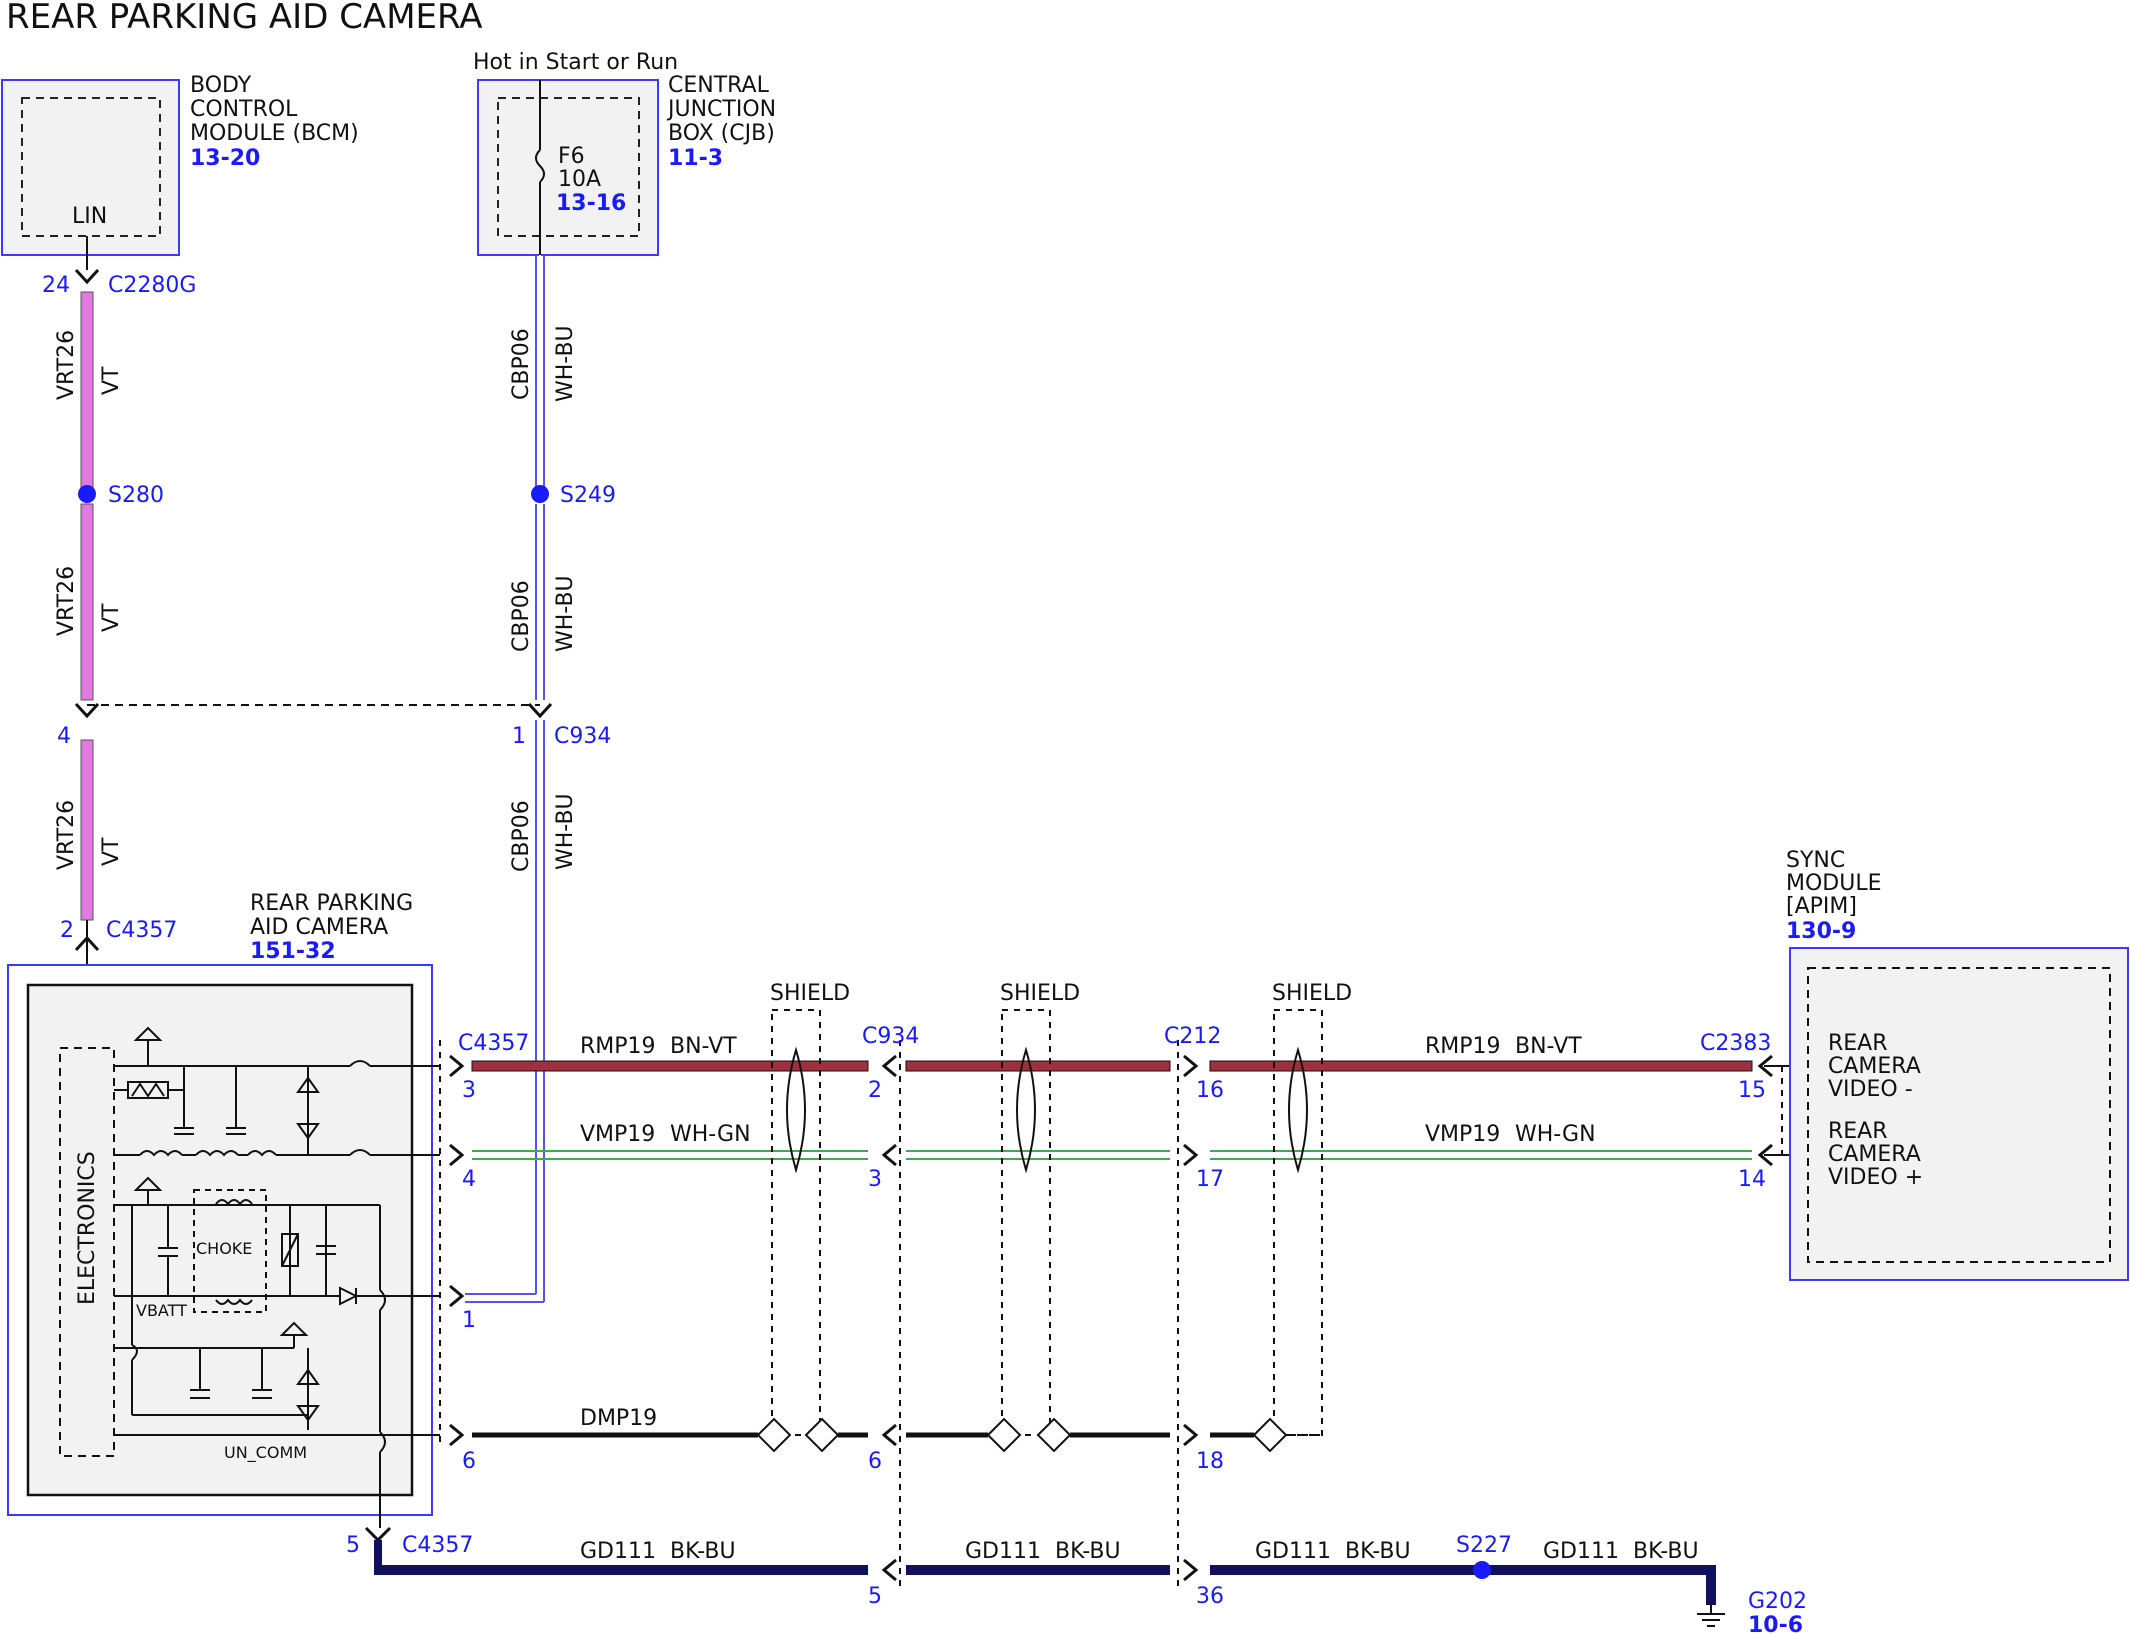 This screenshot has height=1634, width=2130. What do you see at coordinates (87, 276) in the screenshot?
I see `c2280g-connector-icon` at bounding box center [87, 276].